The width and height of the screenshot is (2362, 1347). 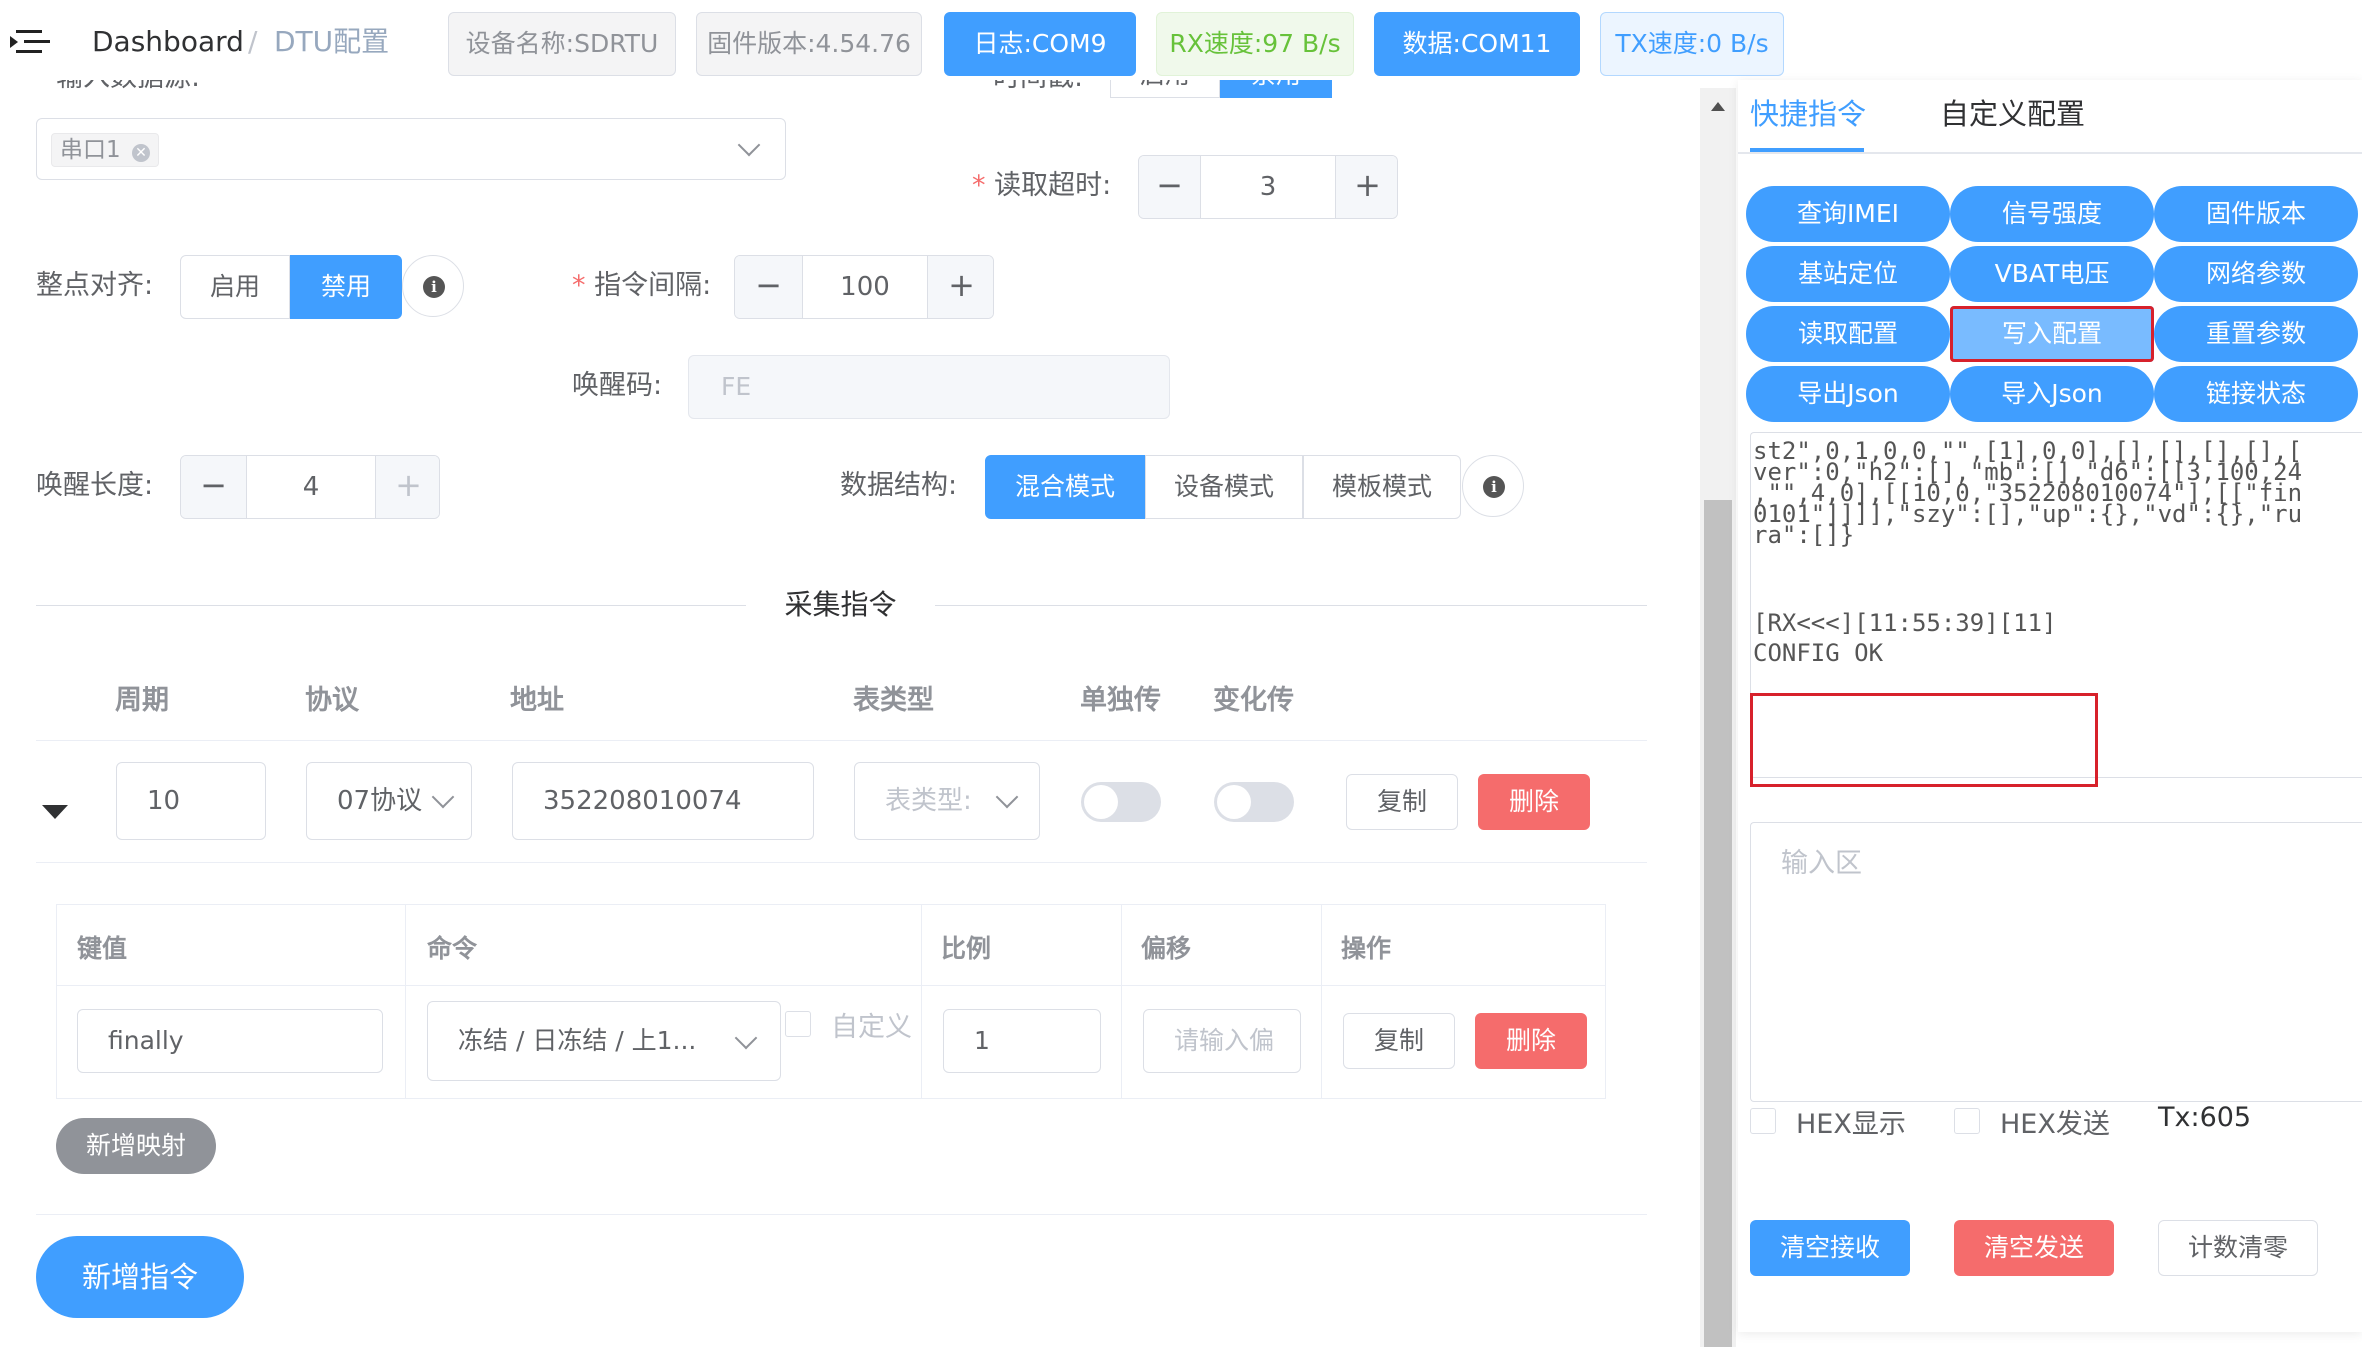 I want to click on wake-length-stepper: − 4 +, so click(x=310, y=487).